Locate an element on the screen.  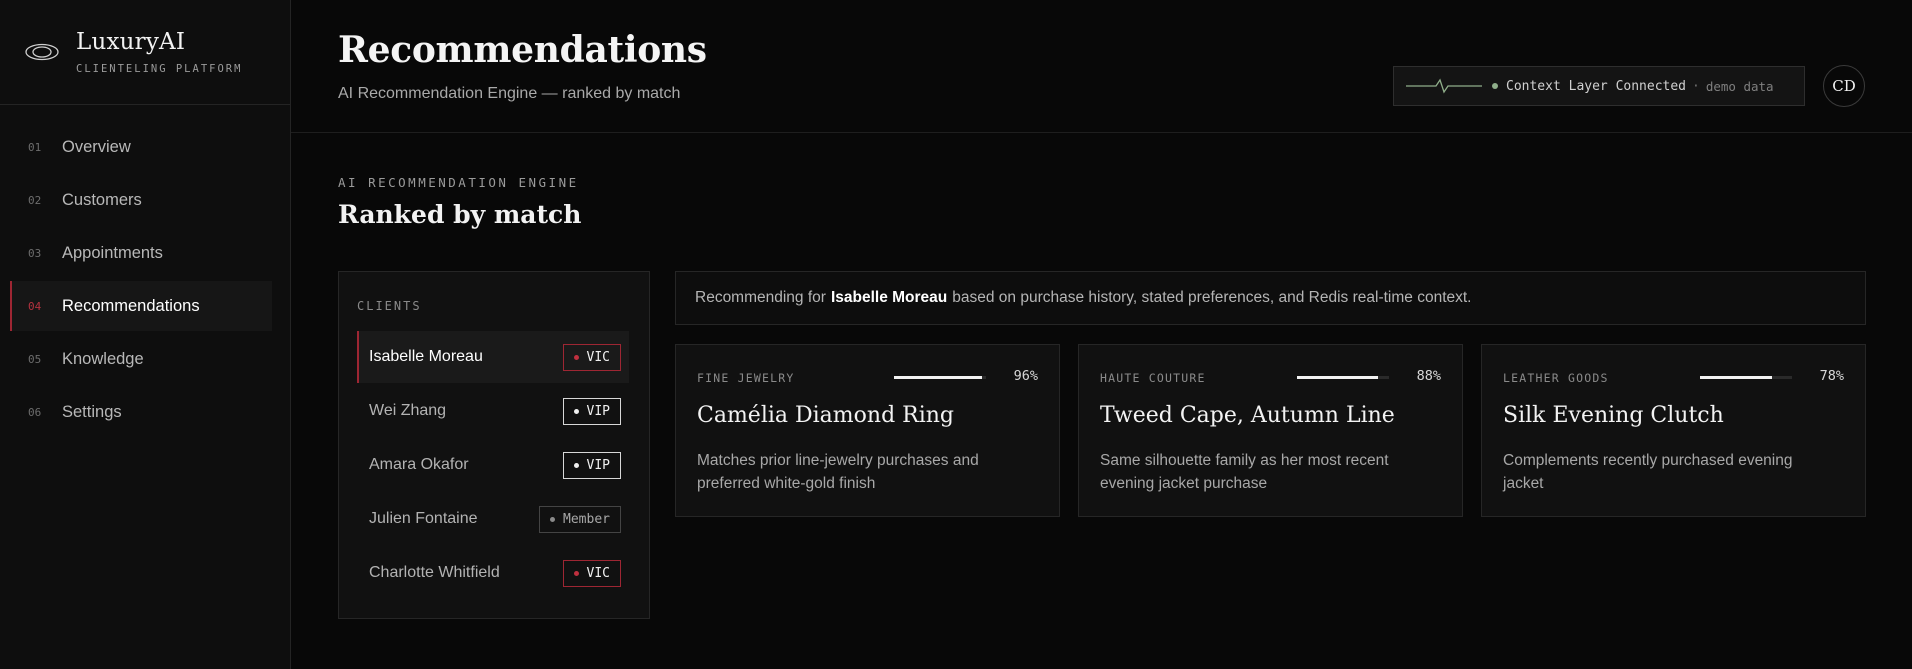
context-prefix: Recommending for is located at coordinates (760, 297).